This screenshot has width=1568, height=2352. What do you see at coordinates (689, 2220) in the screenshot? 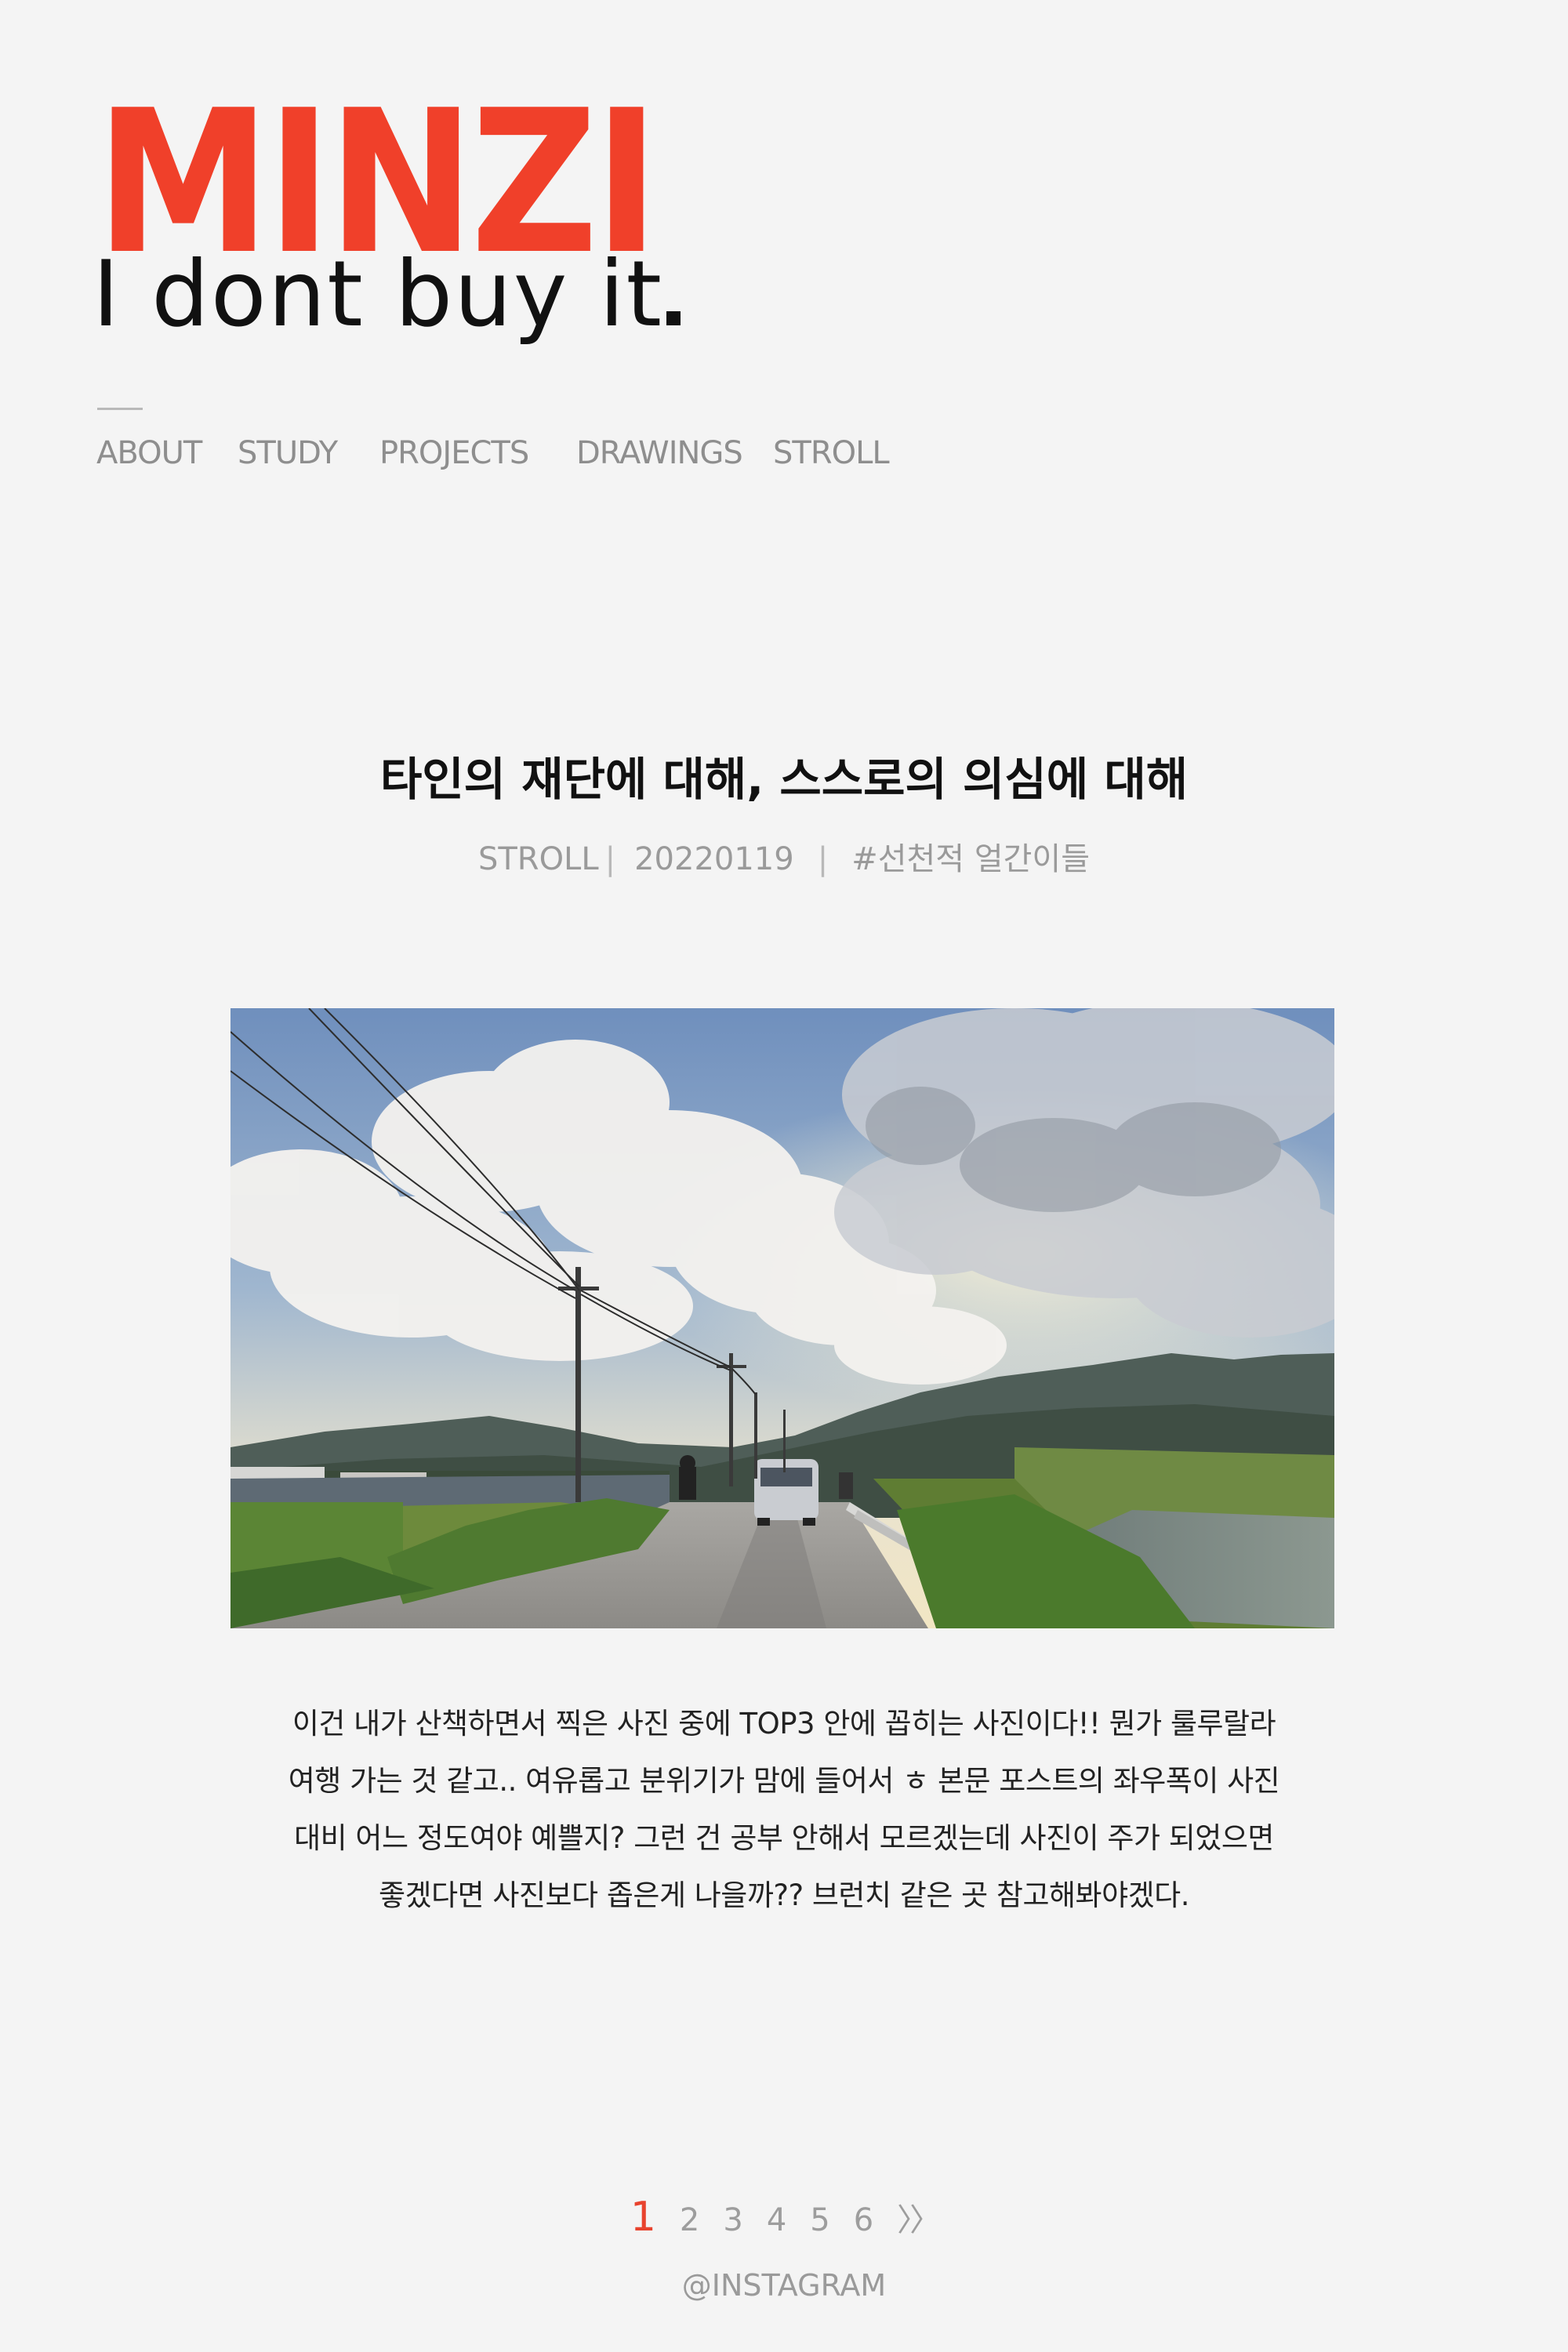
I see `page-link: 2` at bounding box center [689, 2220].